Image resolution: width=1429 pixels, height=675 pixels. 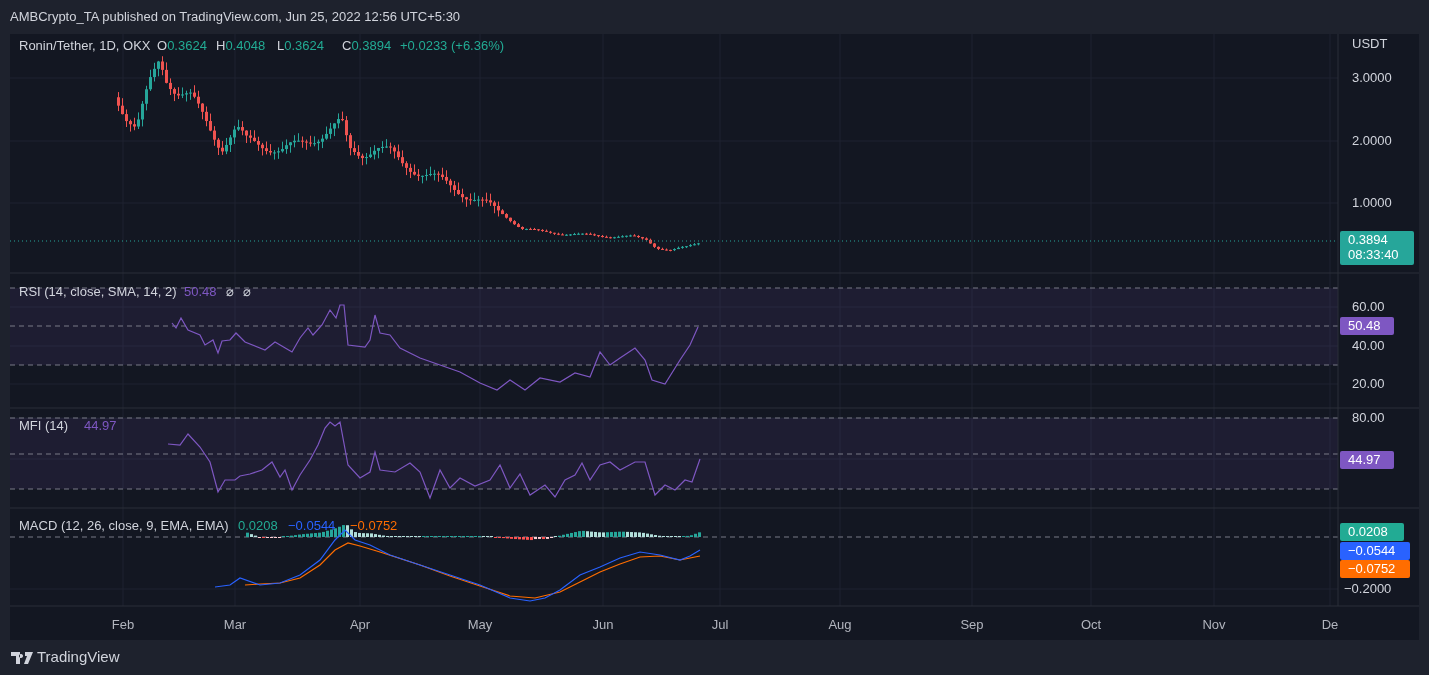 I want to click on value-badge: −0.0752, so click(x=1375, y=569).